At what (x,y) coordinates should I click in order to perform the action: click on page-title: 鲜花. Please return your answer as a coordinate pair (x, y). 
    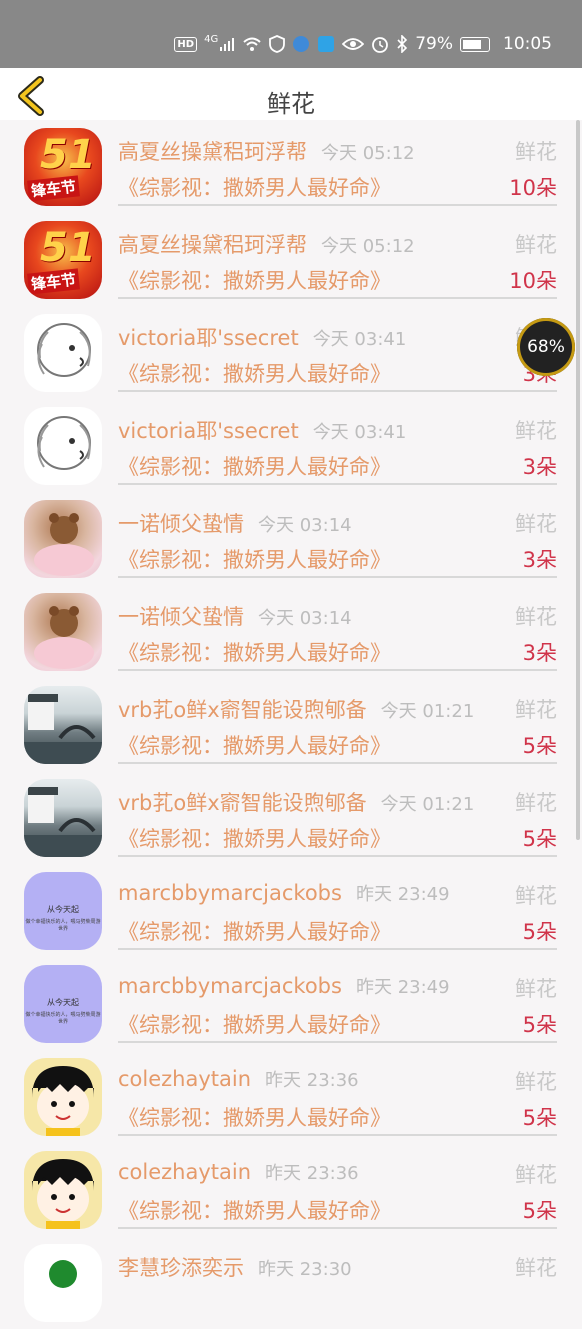
    Looking at the image, I should click on (291, 104).